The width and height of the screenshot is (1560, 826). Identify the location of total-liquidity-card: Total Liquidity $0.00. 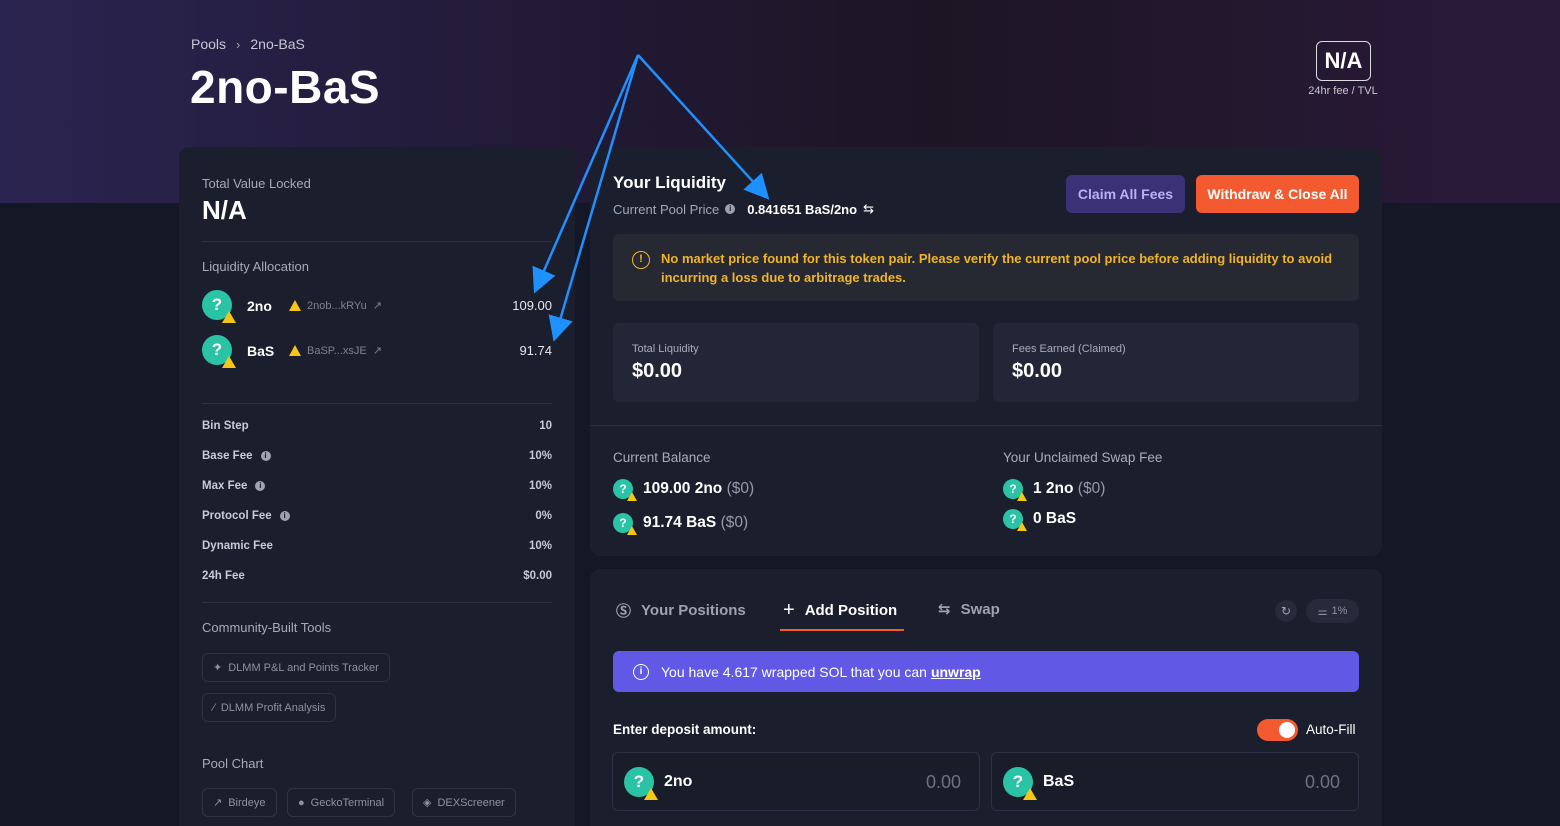
(796, 362).